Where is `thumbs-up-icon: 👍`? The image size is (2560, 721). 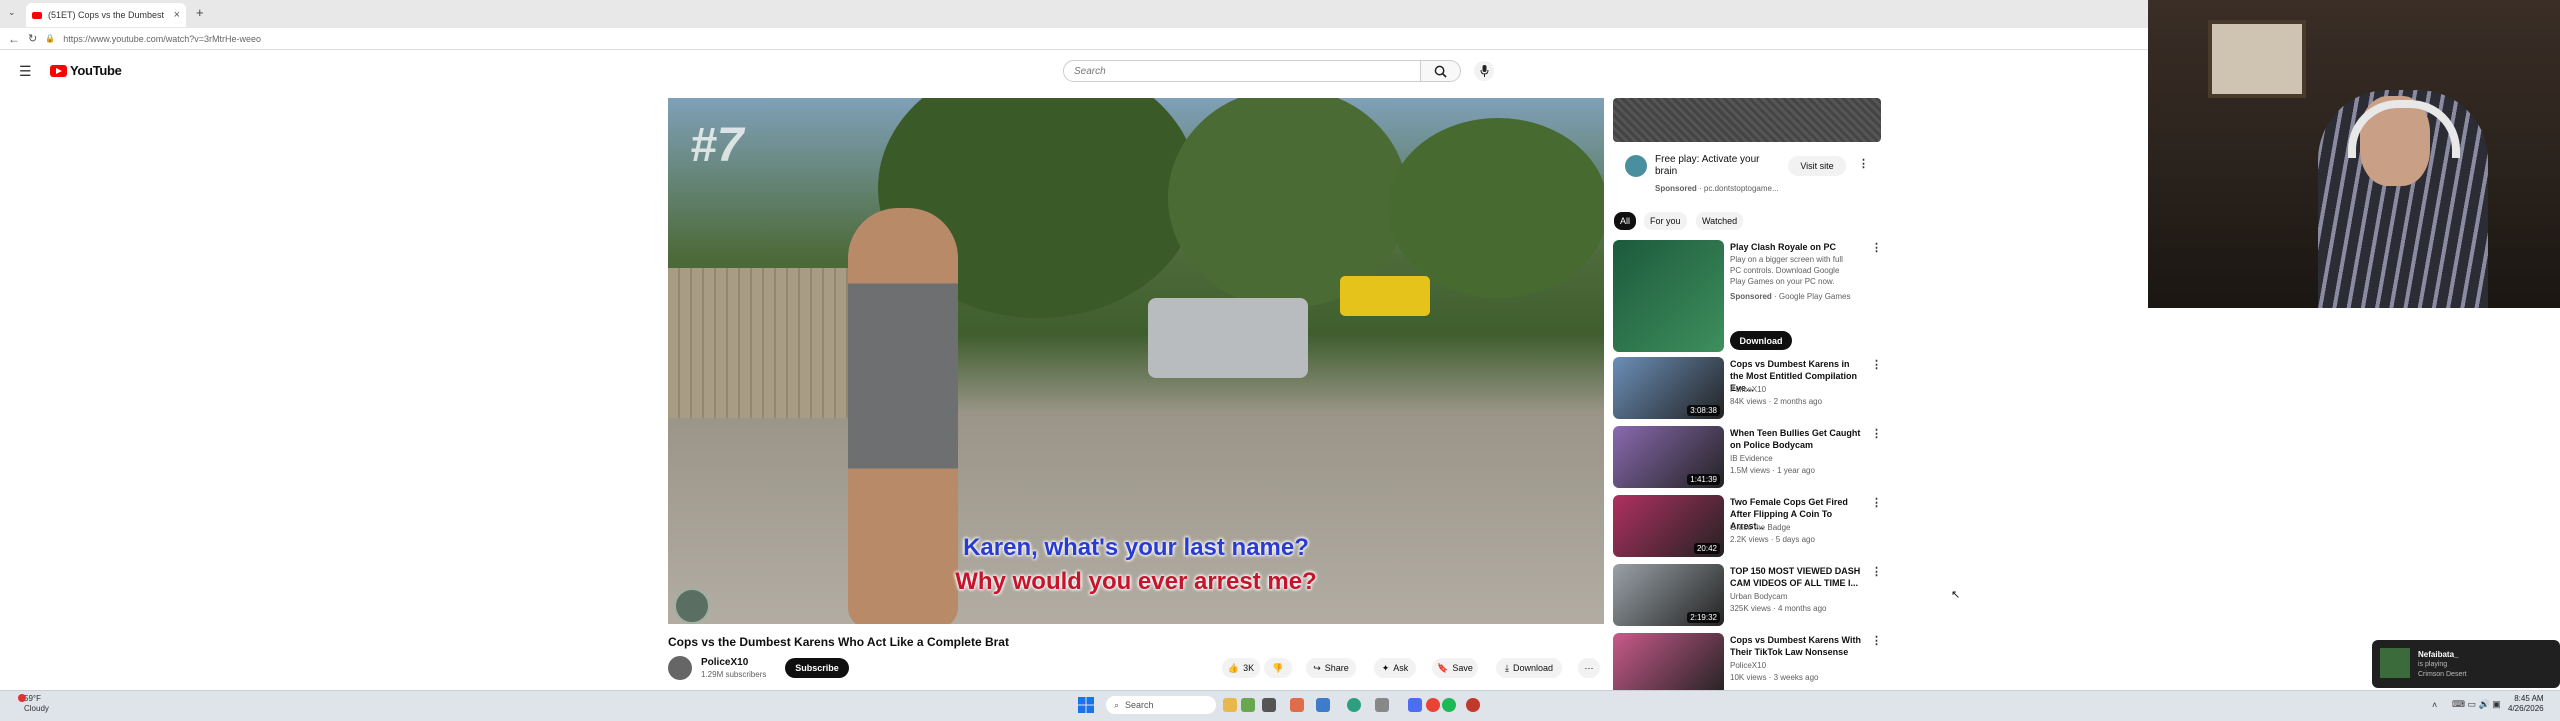
thumbs-up-icon: 👍 is located at coordinates (1233, 667).